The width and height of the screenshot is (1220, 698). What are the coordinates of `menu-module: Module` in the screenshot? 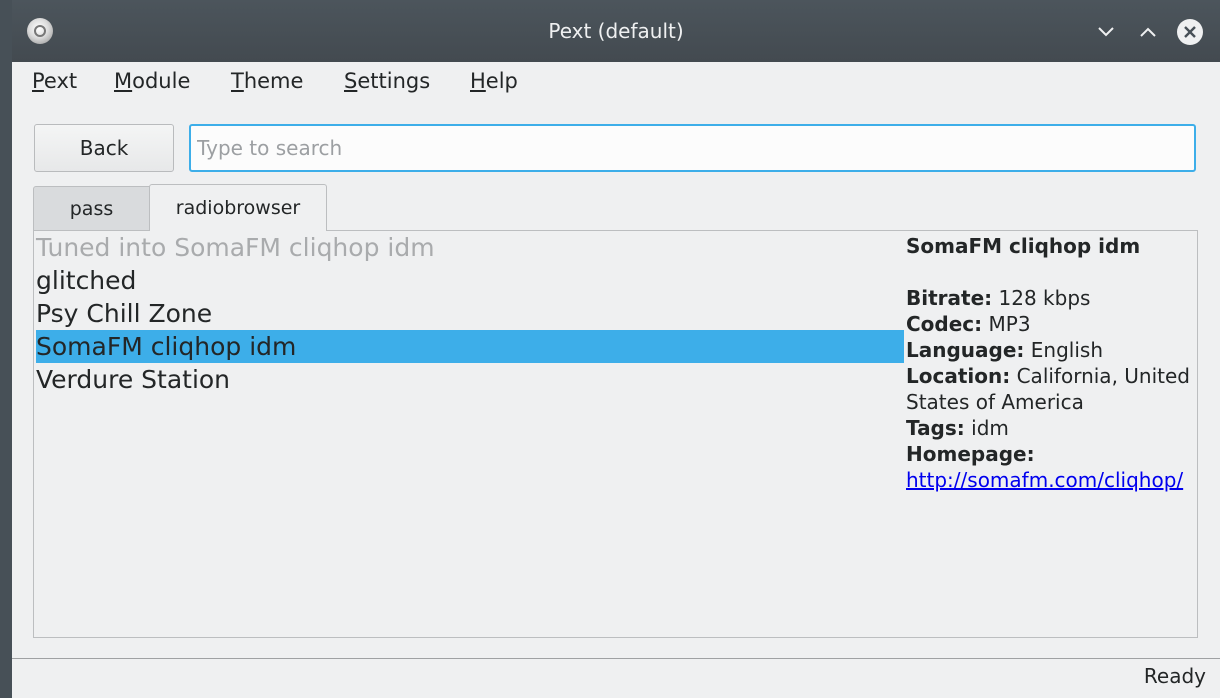 It's located at (152, 81).